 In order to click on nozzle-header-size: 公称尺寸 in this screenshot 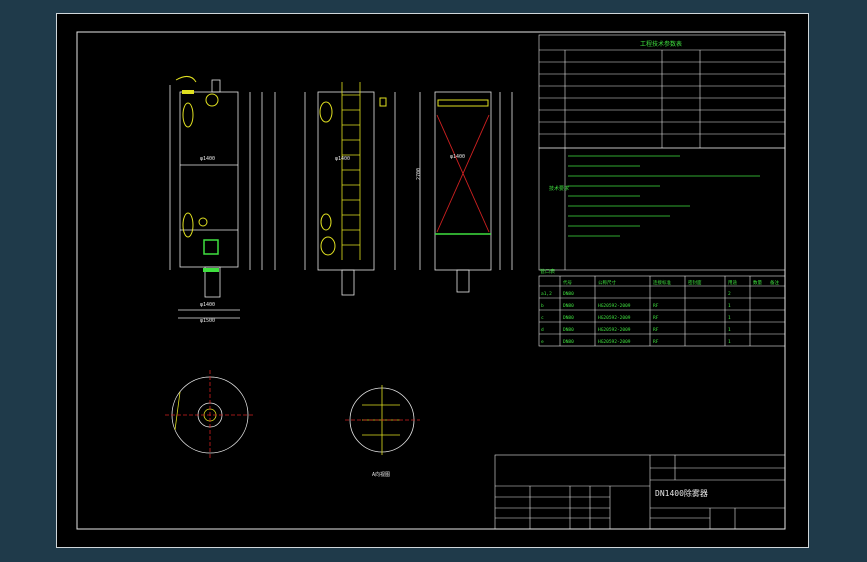, I will do `click(607, 282)`.